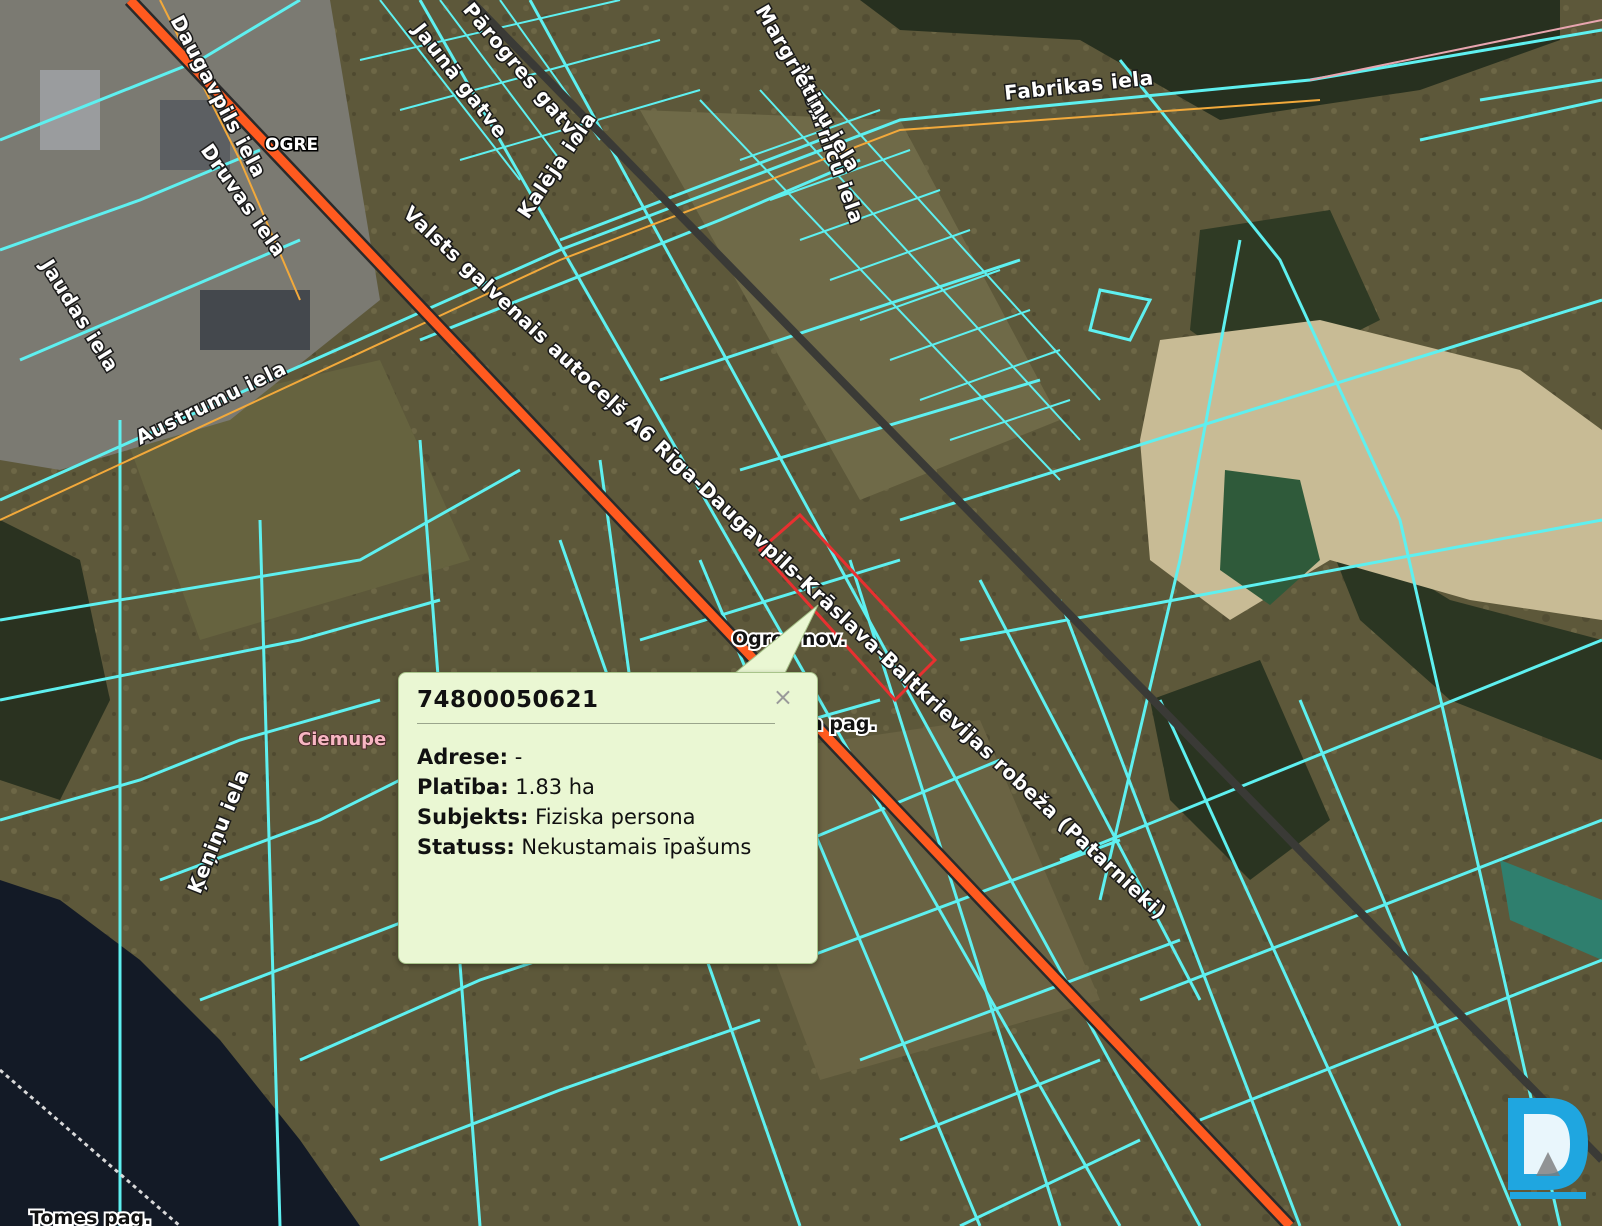 This screenshot has width=1602, height=1226. I want to click on d-logo-icon, so click(1548, 1148).